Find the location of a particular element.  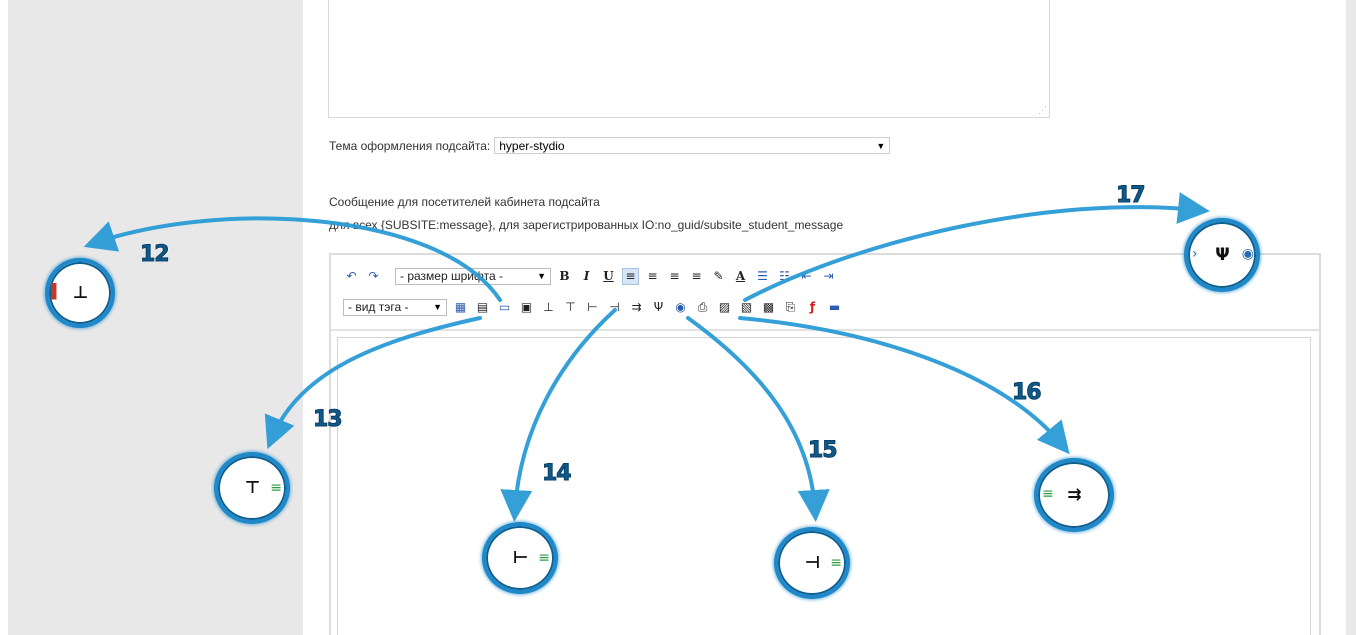

image-icon: ▨ is located at coordinates (724, 307).